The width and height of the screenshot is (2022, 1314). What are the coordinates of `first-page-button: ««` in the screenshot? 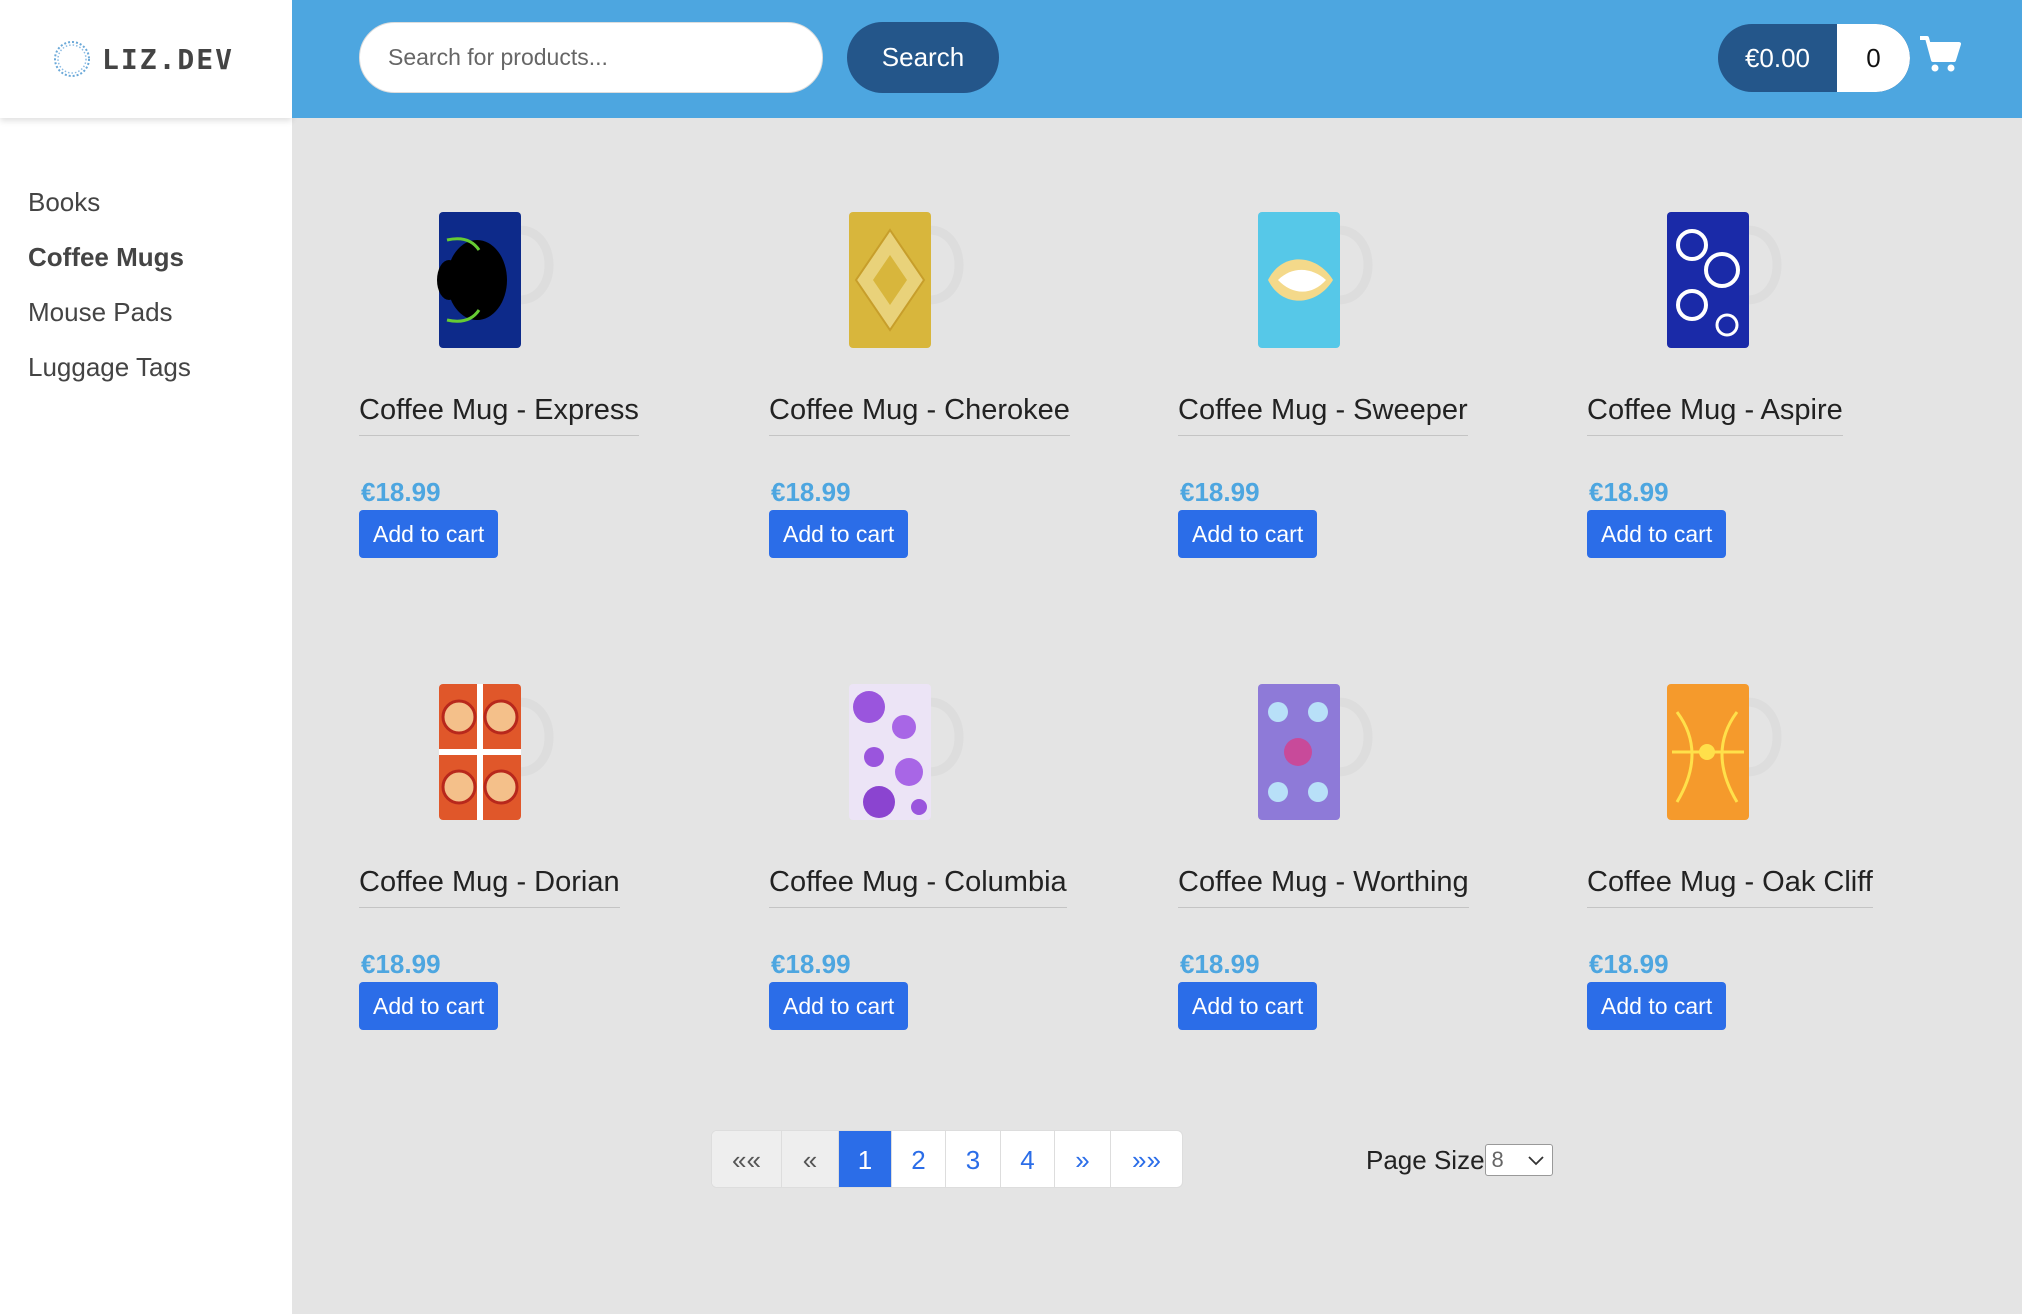 It's located at (746, 1159).